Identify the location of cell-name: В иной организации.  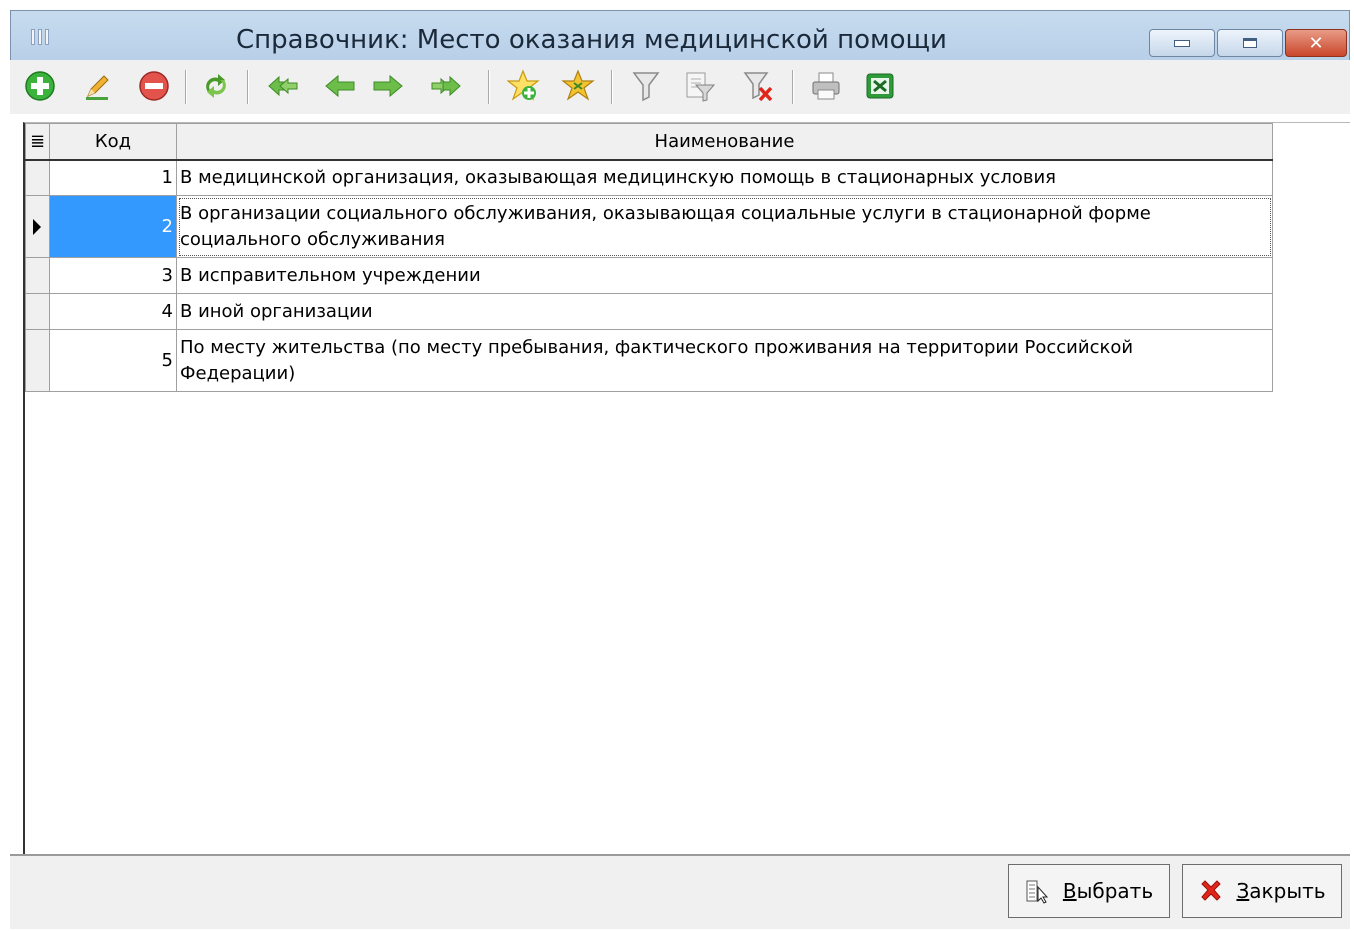
(724, 311).